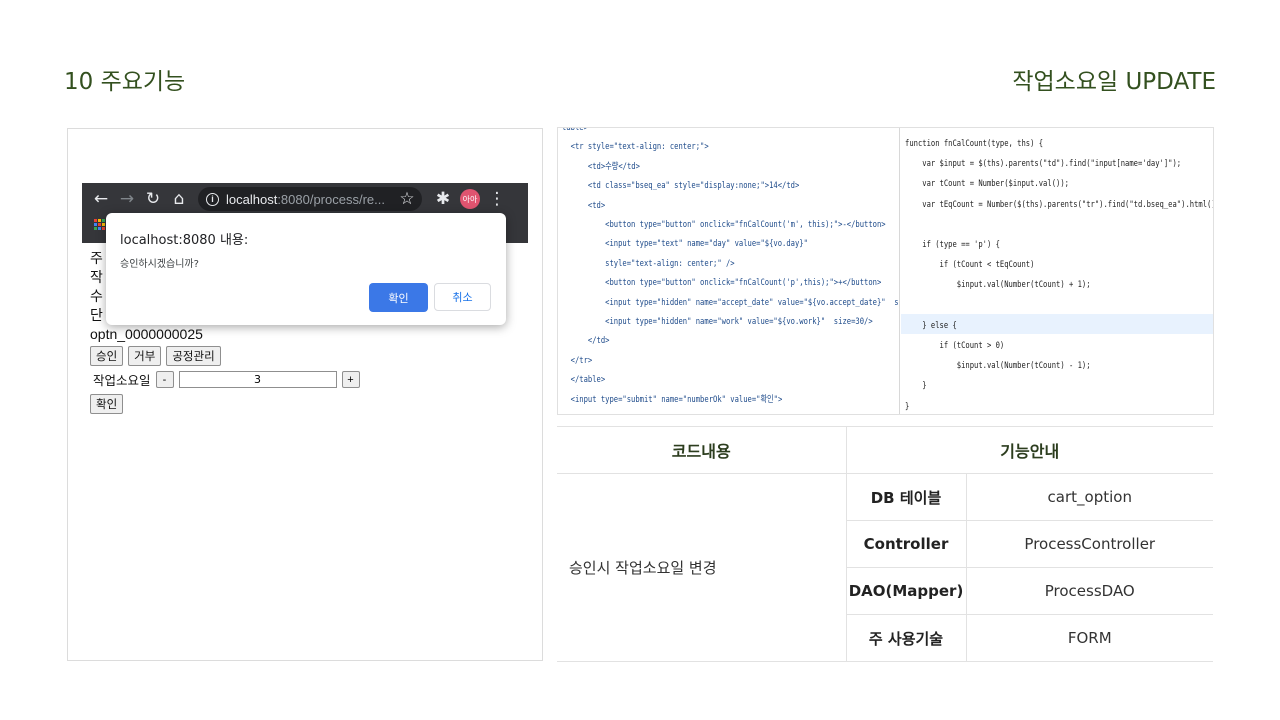 Image resolution: width=1280 pixels, height=720 pixels. What do you see at coordinates (952, 244) in the screenshot?
I see `code-line: if (type == 'p') {` at bounding box center [952, 244].